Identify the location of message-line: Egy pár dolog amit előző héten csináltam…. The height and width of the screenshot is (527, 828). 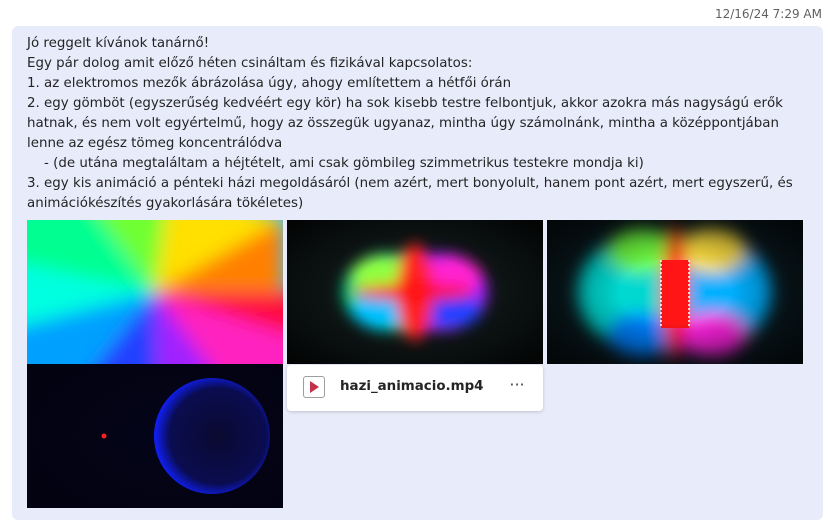
(250, 63).